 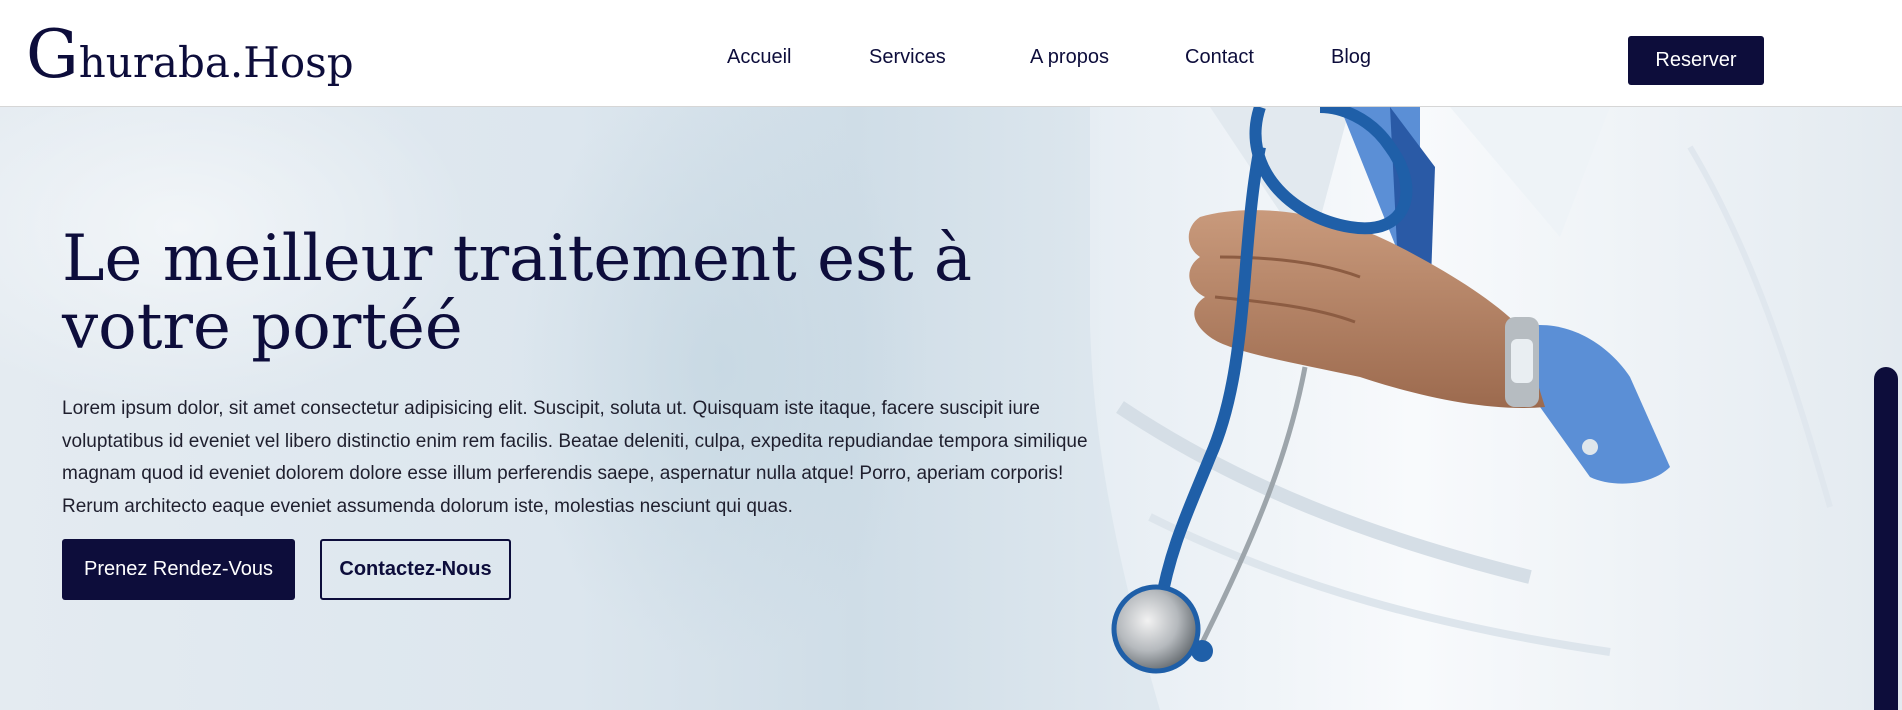 I want to click on wristwatch, so click(x=1522, y=362).